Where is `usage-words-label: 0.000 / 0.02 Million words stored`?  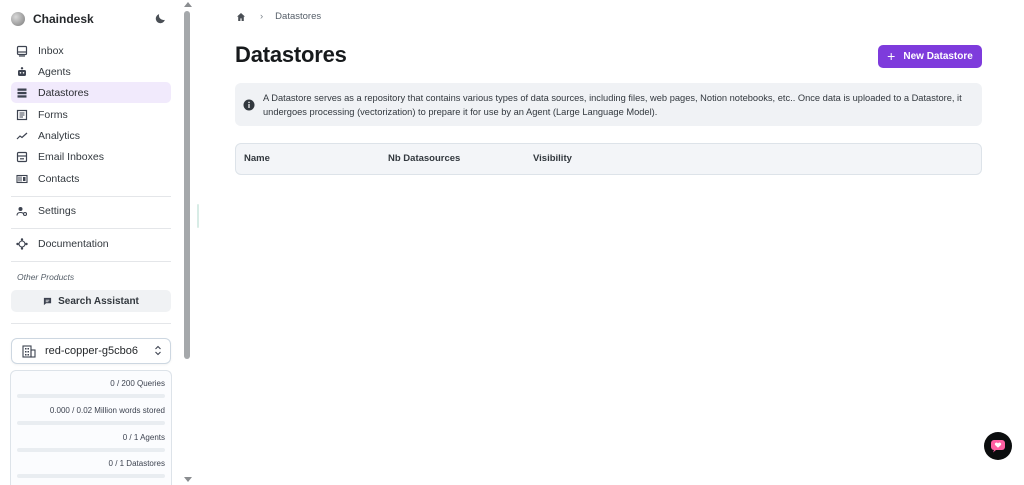 usage-words-label: 0.000 / 0.02 Million words stored is located at coordinates (107, 410).